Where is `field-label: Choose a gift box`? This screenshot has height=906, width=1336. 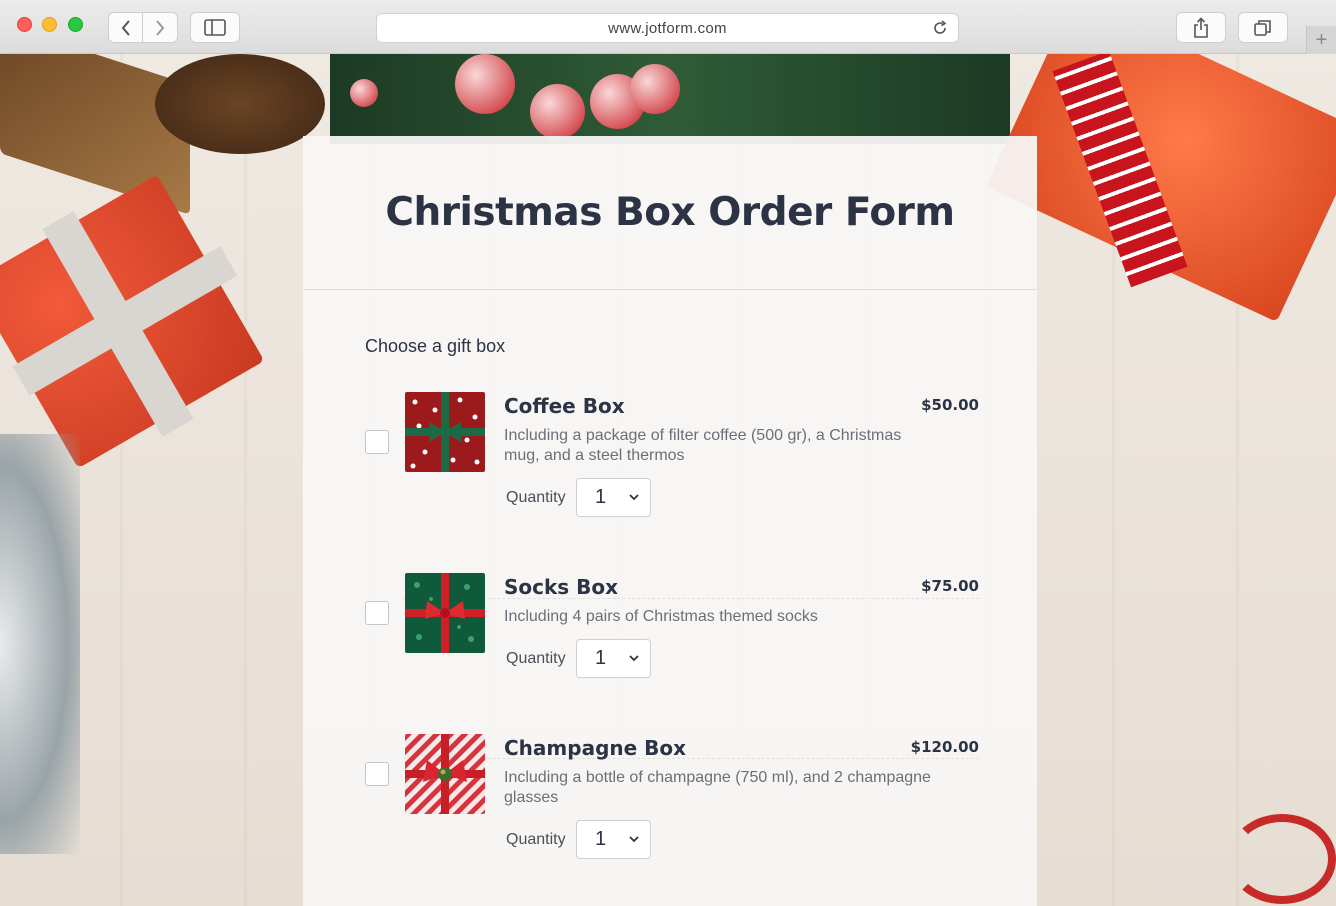 field-label: Choose a gift box is located at coordinates (435, 346).